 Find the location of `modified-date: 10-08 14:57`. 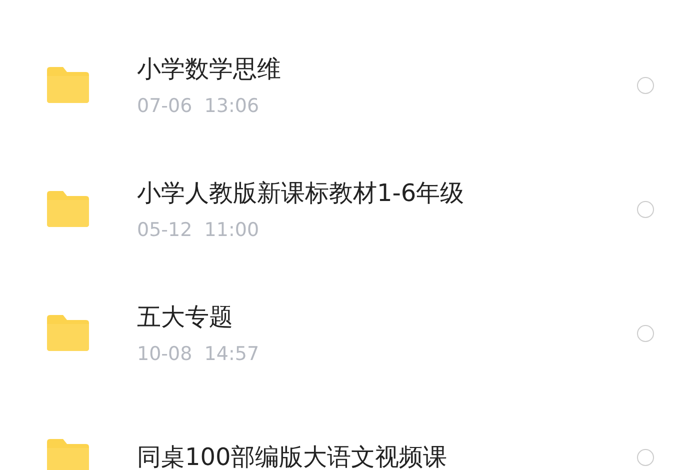

modified-date: 10-08 14:57 is located at coordinates (198, 354).